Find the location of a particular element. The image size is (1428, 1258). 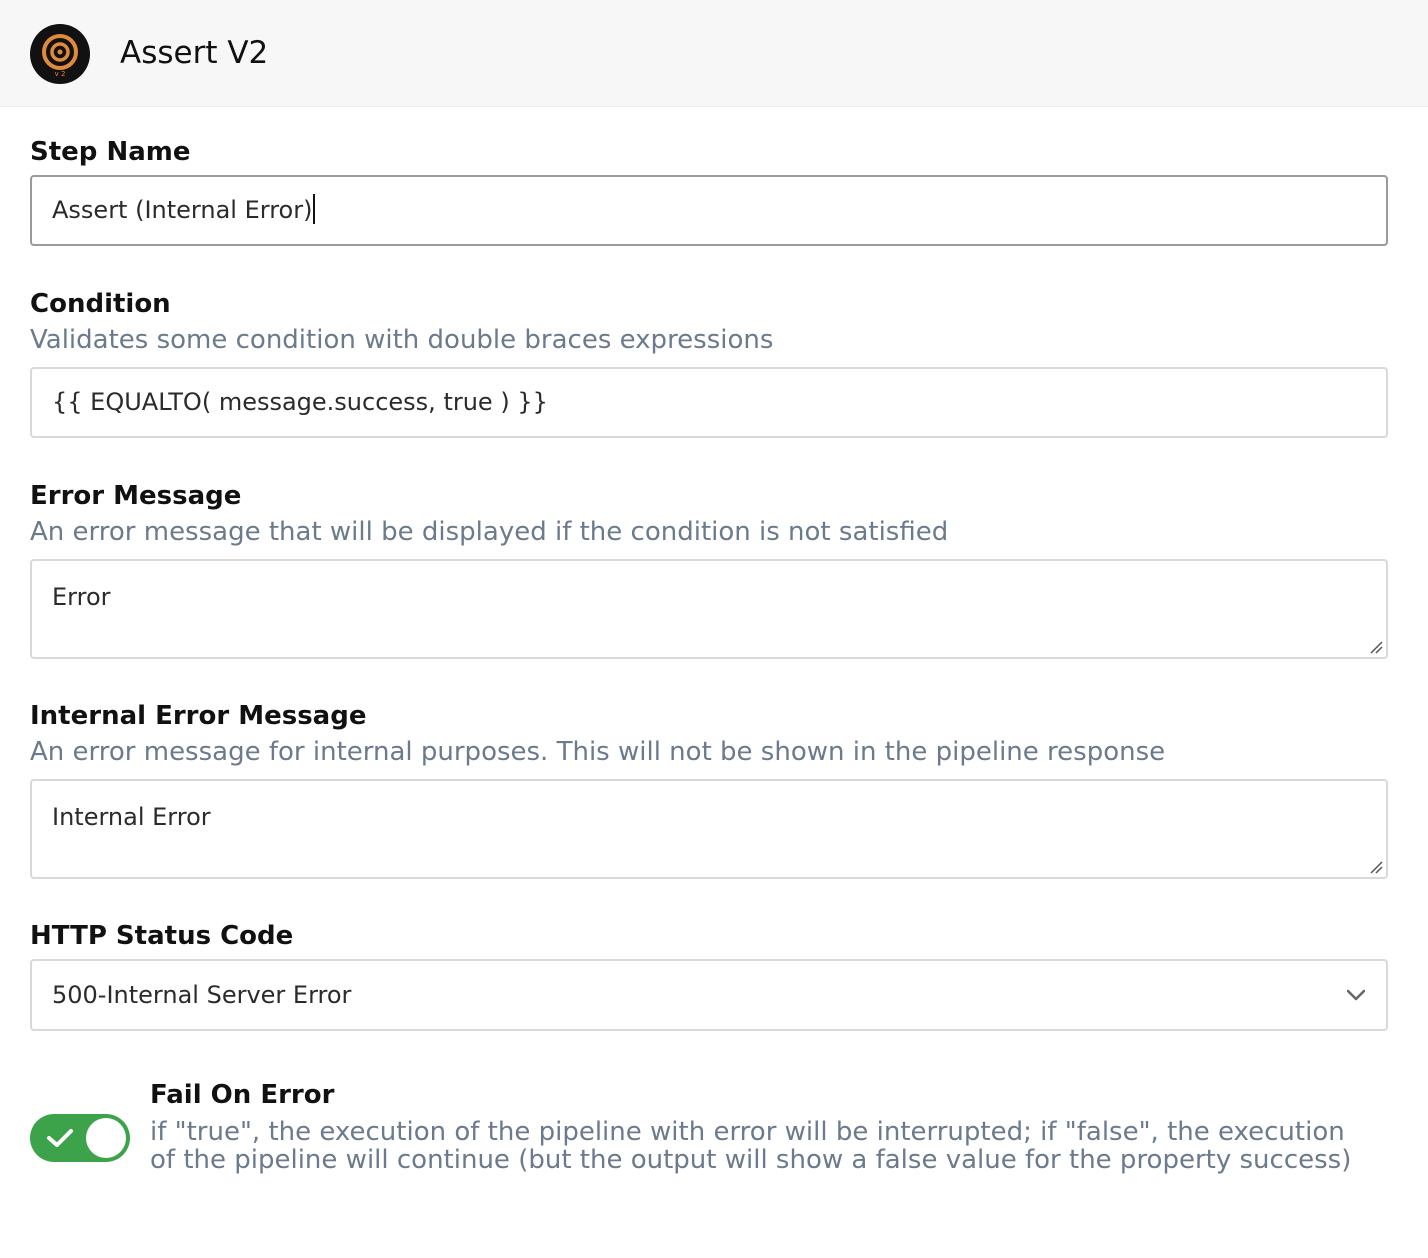

target-v2-logo-icon: v 2 is located at coordinates (60, 54).